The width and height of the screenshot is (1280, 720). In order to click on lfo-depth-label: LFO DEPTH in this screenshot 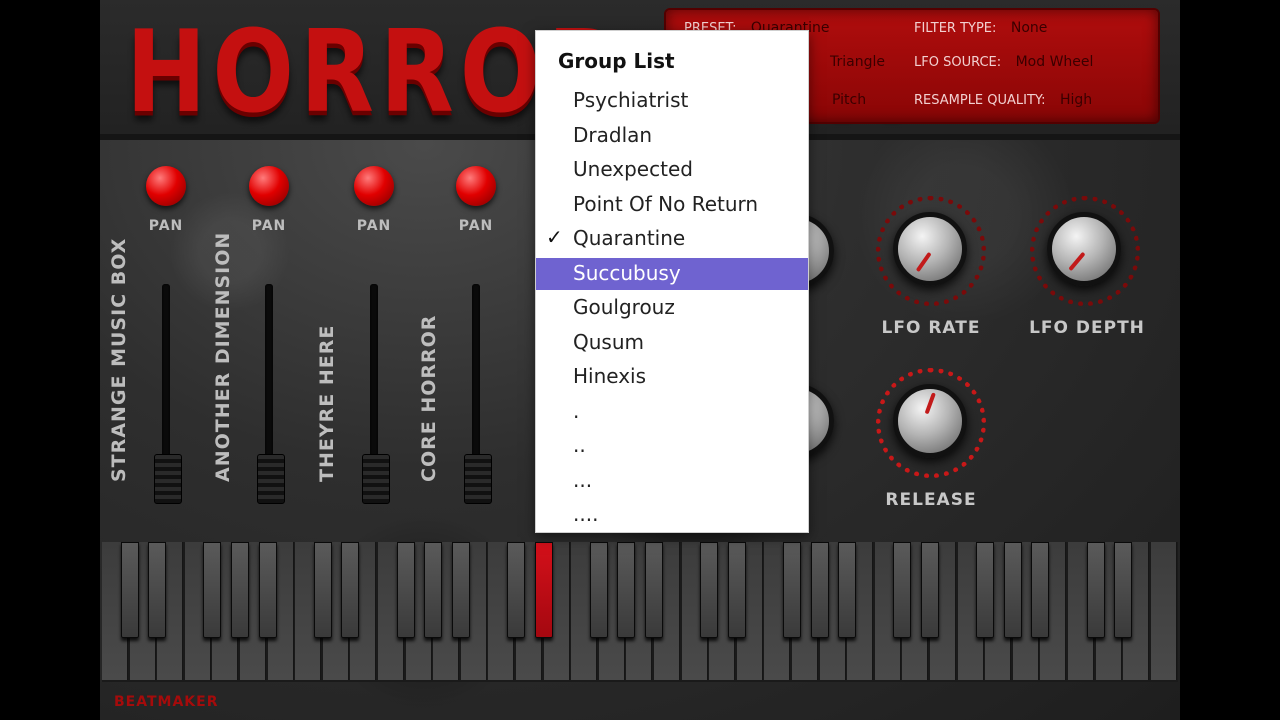, I will do `click(1087, 328)`.